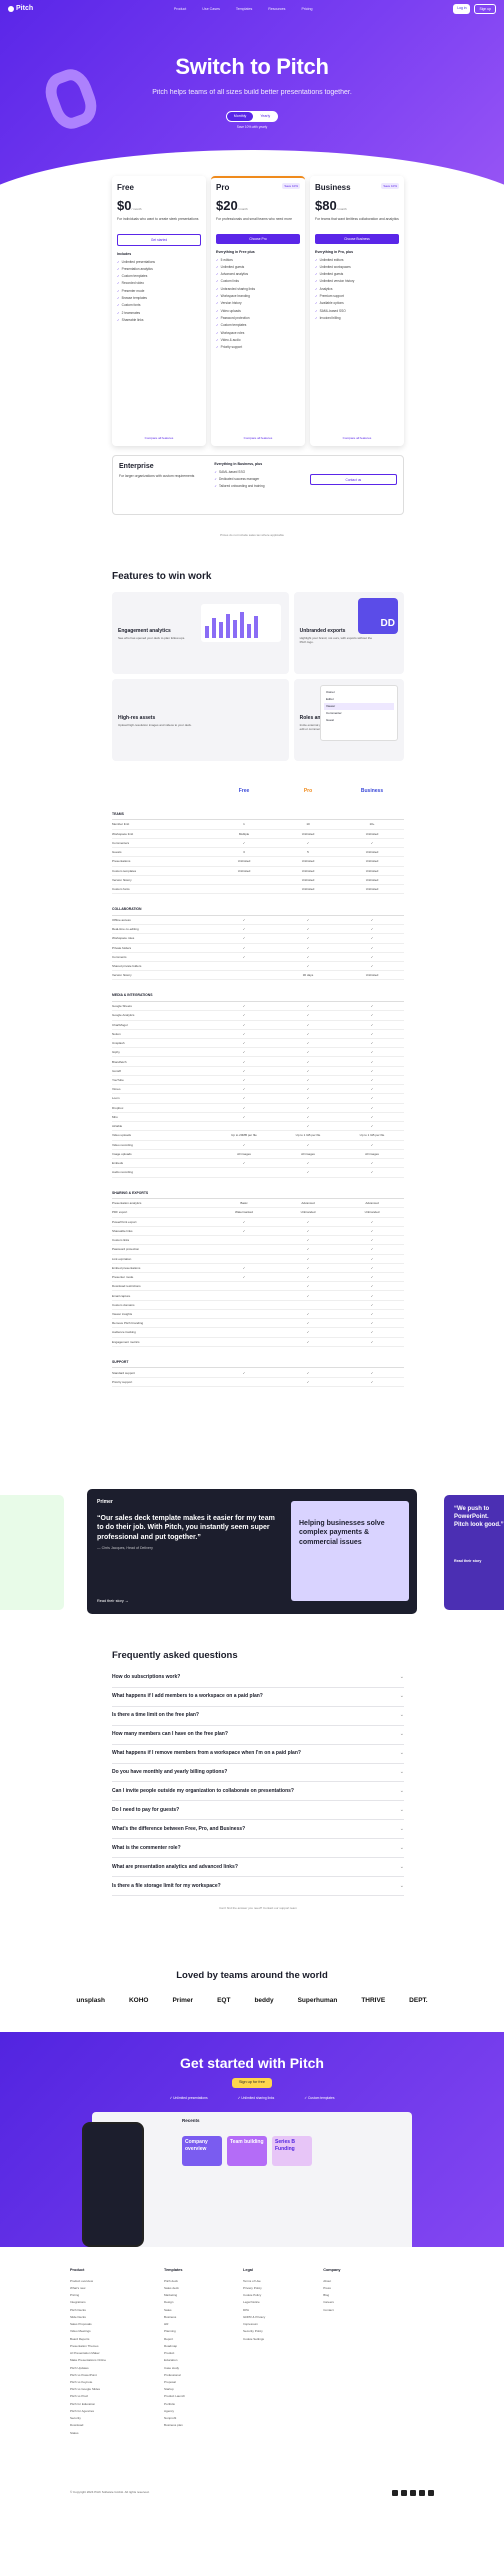  Describe the element at coordinates (121, 889) in the screenshot. I see `row-label: Custom fonts` at that location.